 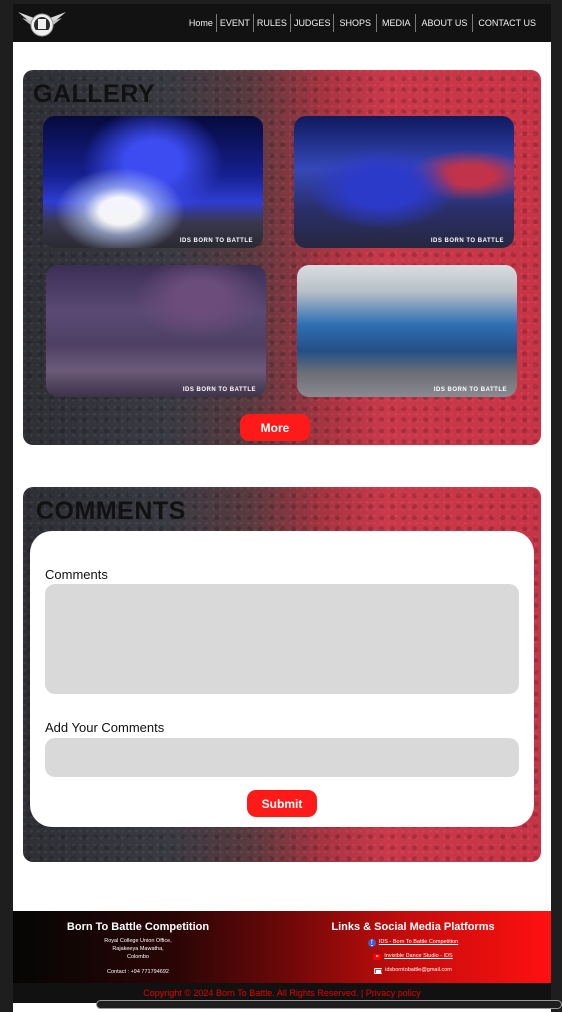 I want to click on gmail-icon, so click(x=378, y=970).